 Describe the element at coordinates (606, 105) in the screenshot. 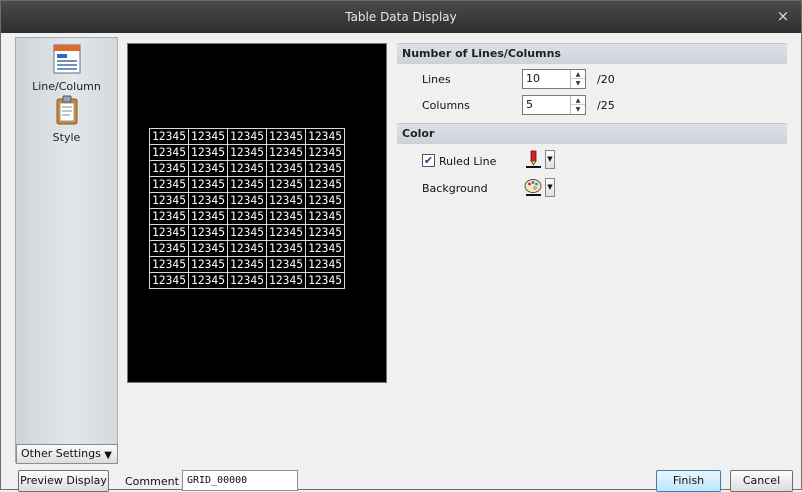

I see `columns-max: /25` at that location.